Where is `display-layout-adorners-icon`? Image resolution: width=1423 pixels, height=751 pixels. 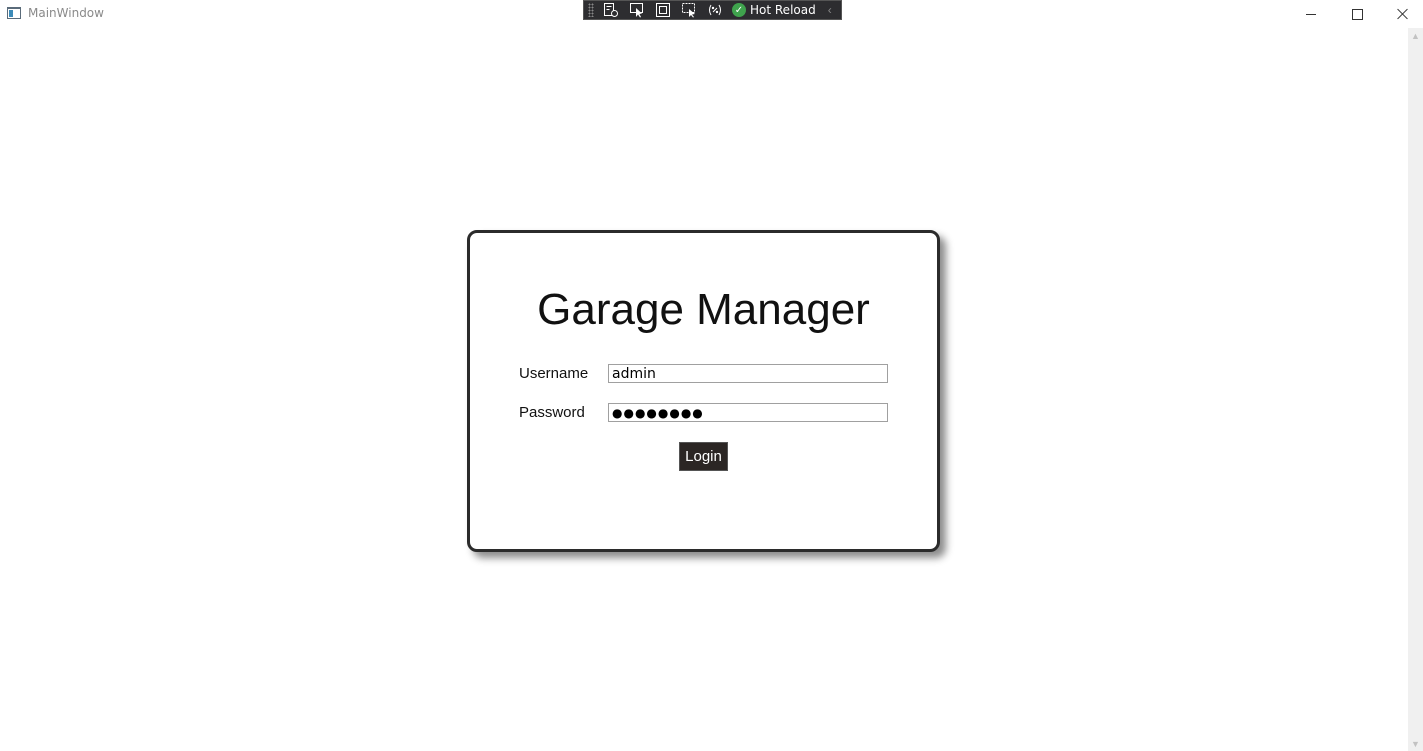 display-layout-adorners-icon is located at coordinates (663, 10).